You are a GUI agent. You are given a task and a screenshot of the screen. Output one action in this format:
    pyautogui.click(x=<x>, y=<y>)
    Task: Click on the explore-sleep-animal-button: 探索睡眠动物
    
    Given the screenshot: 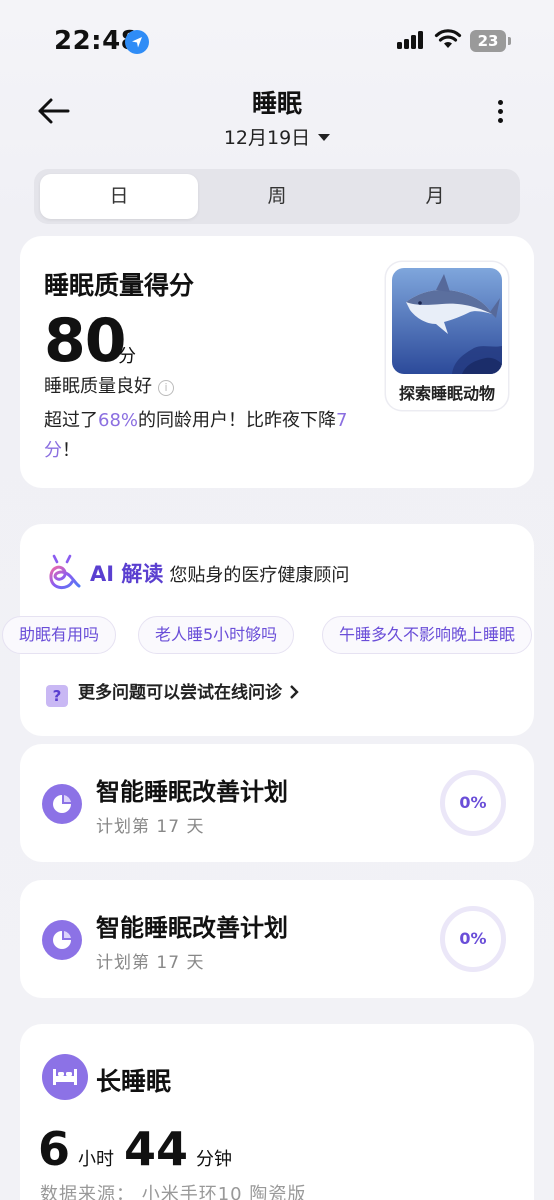 What is the action you would take?
    pyautogui.click(x=447, y=336)
    